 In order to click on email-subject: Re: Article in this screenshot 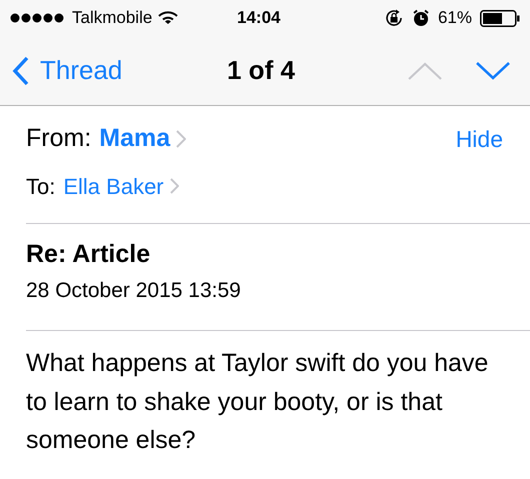, I will do `click(89, 254)`.